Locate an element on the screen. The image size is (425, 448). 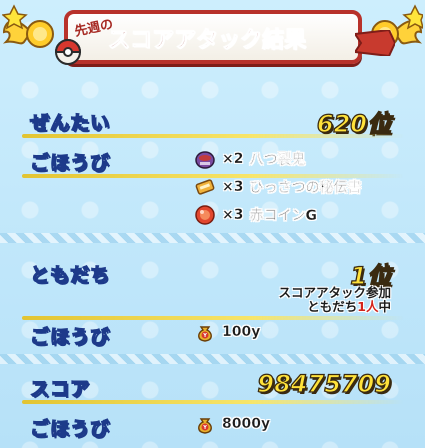
results-banner: 先週の スコアアタック結果 is located at coordinates (213, 37).